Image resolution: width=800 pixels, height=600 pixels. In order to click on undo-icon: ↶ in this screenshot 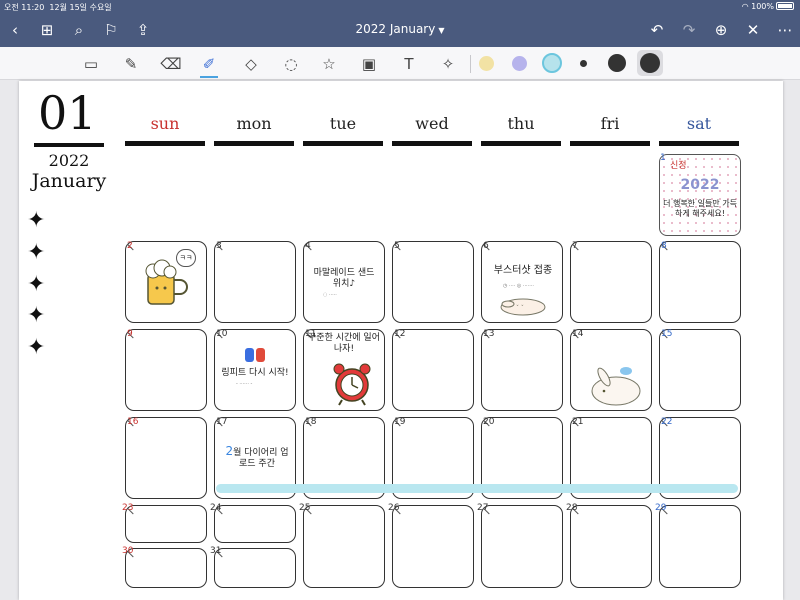, I will do `click(657, 30)`.